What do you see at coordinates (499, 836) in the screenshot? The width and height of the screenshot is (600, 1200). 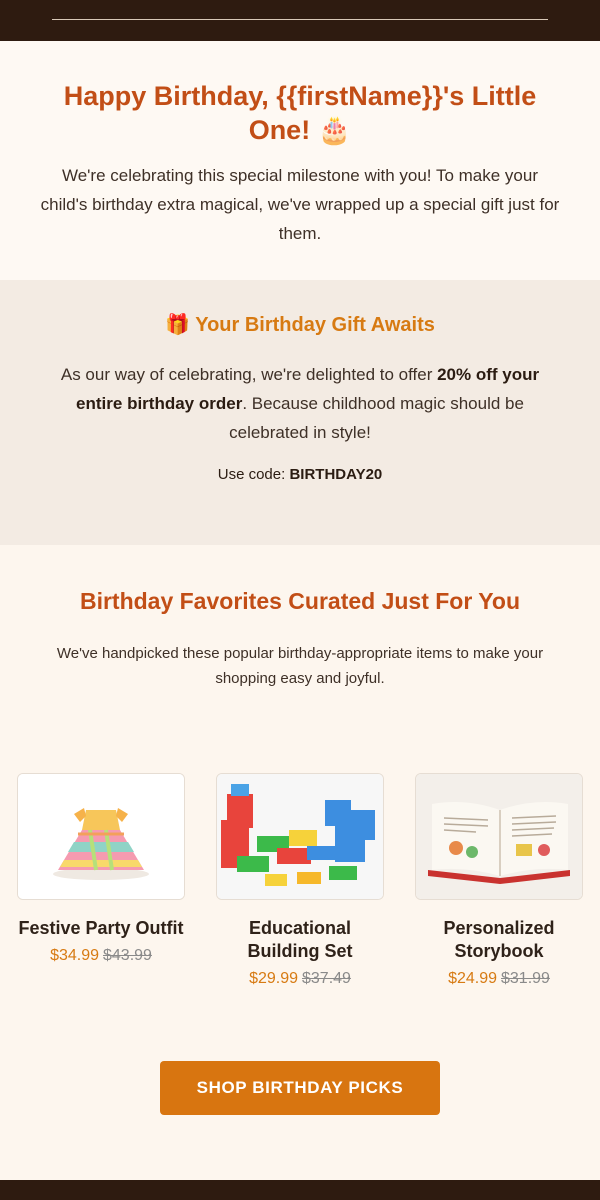 I see `storybook-image` at bounding box center [499, 836].